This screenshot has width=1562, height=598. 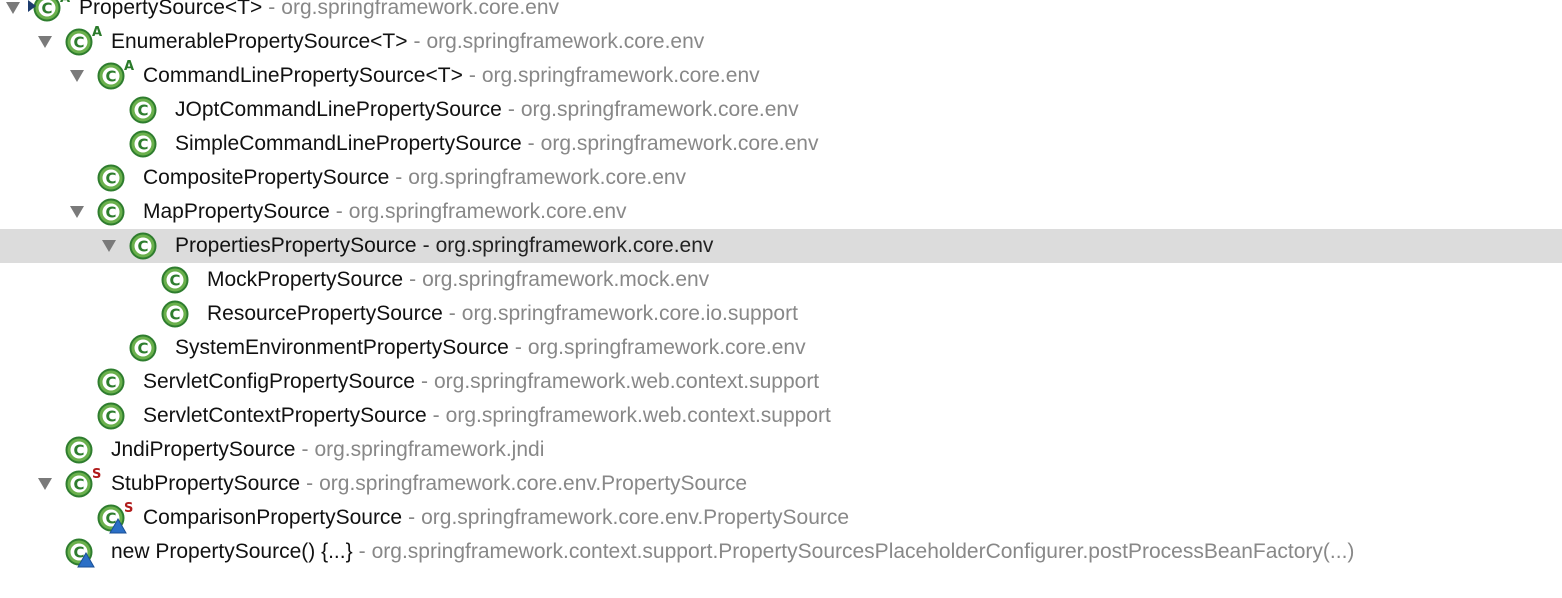 What do you see at coordinates (303, 75) in the screenshot?
I see `class-name: CommandLinePropertySource<T>` at bounding box center [303, 75].